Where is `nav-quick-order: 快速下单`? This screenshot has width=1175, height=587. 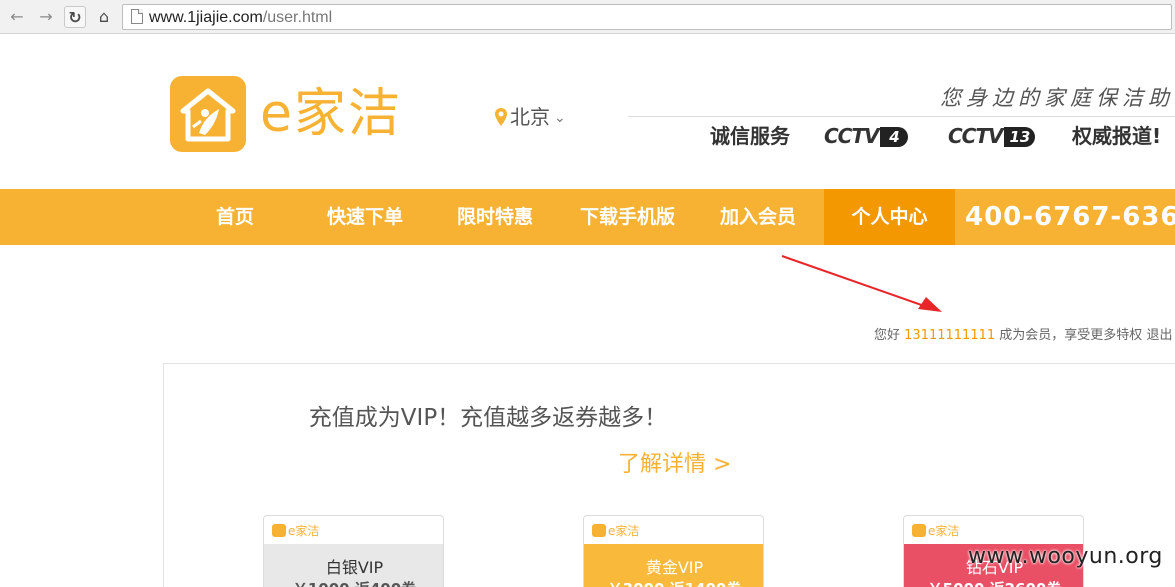
nav-quick-order: 快速下单 is located at coordinates (365, 217).